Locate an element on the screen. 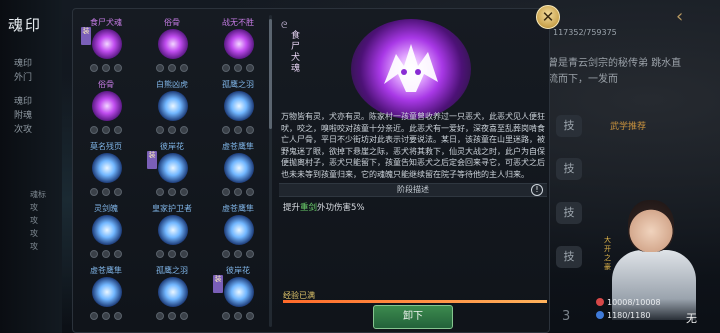  detail-name: 食尸犬魂 is located at coordinates (296, 52).